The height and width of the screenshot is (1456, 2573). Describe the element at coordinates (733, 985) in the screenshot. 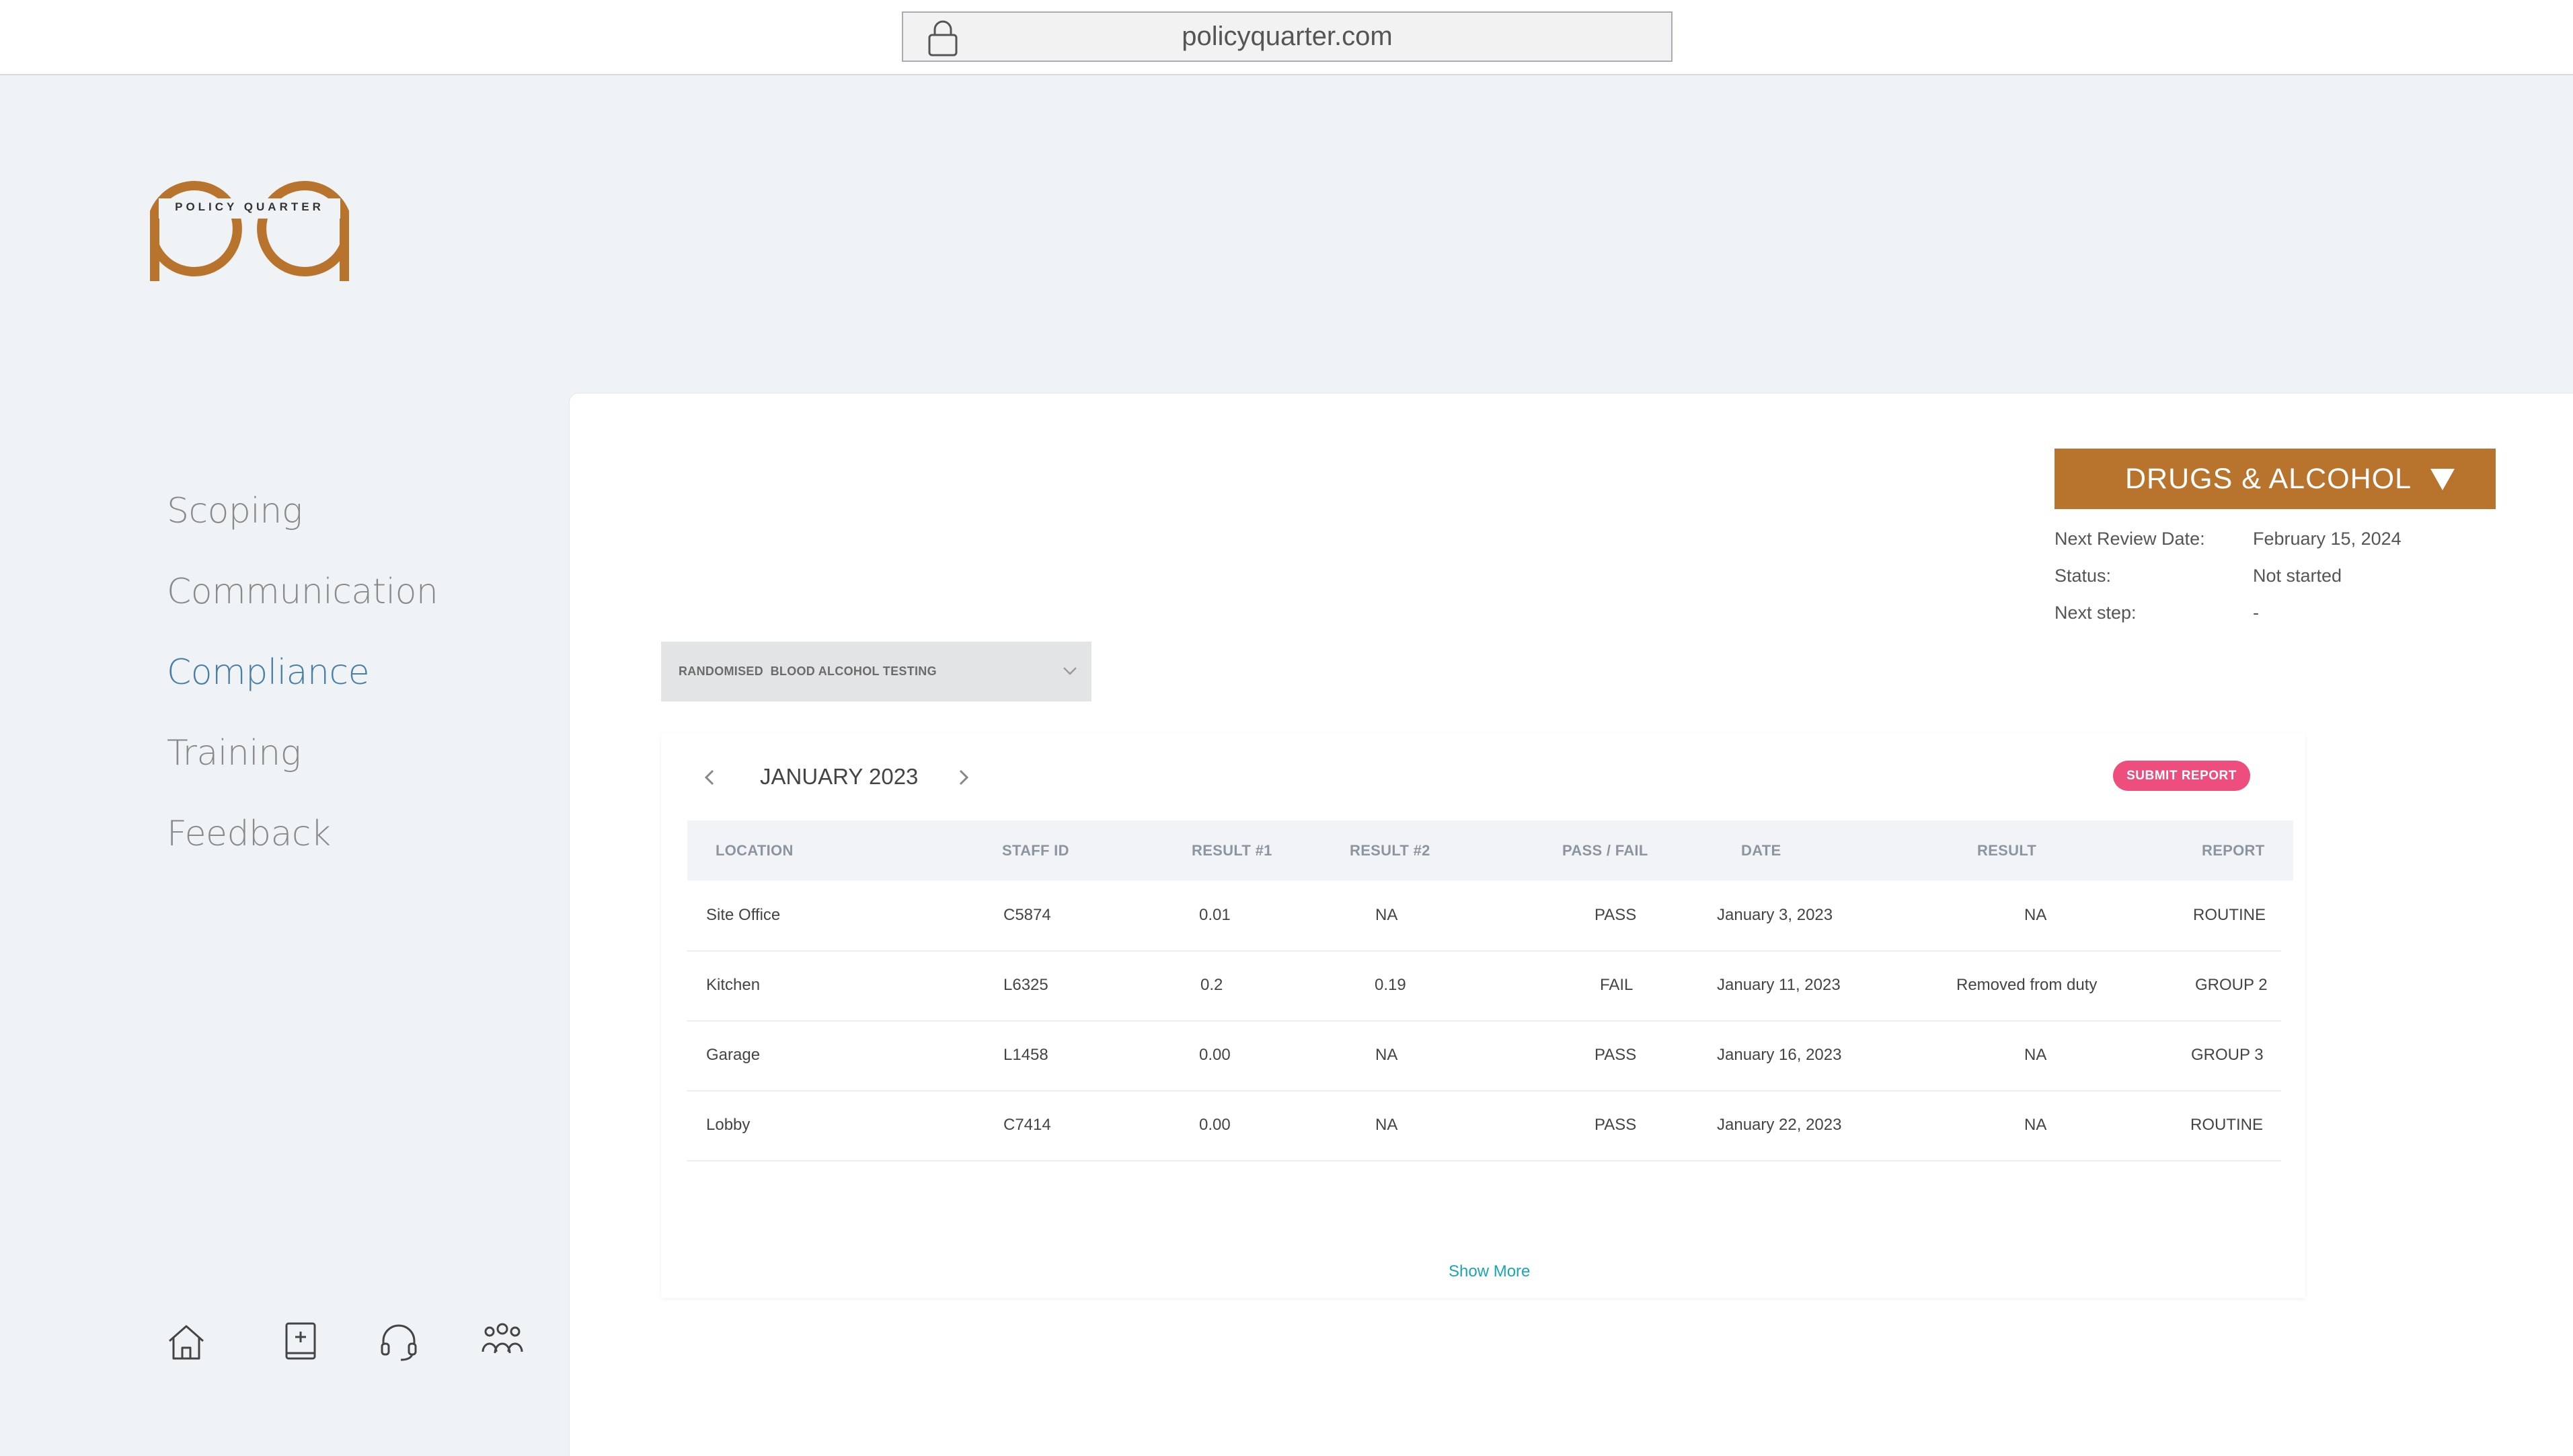

I see `cell-location: Kitchen` at that location.